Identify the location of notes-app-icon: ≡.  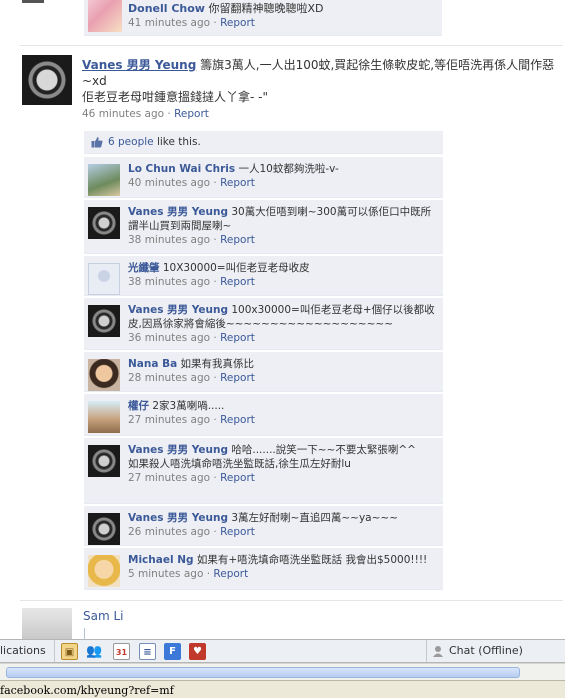
(147, 651).